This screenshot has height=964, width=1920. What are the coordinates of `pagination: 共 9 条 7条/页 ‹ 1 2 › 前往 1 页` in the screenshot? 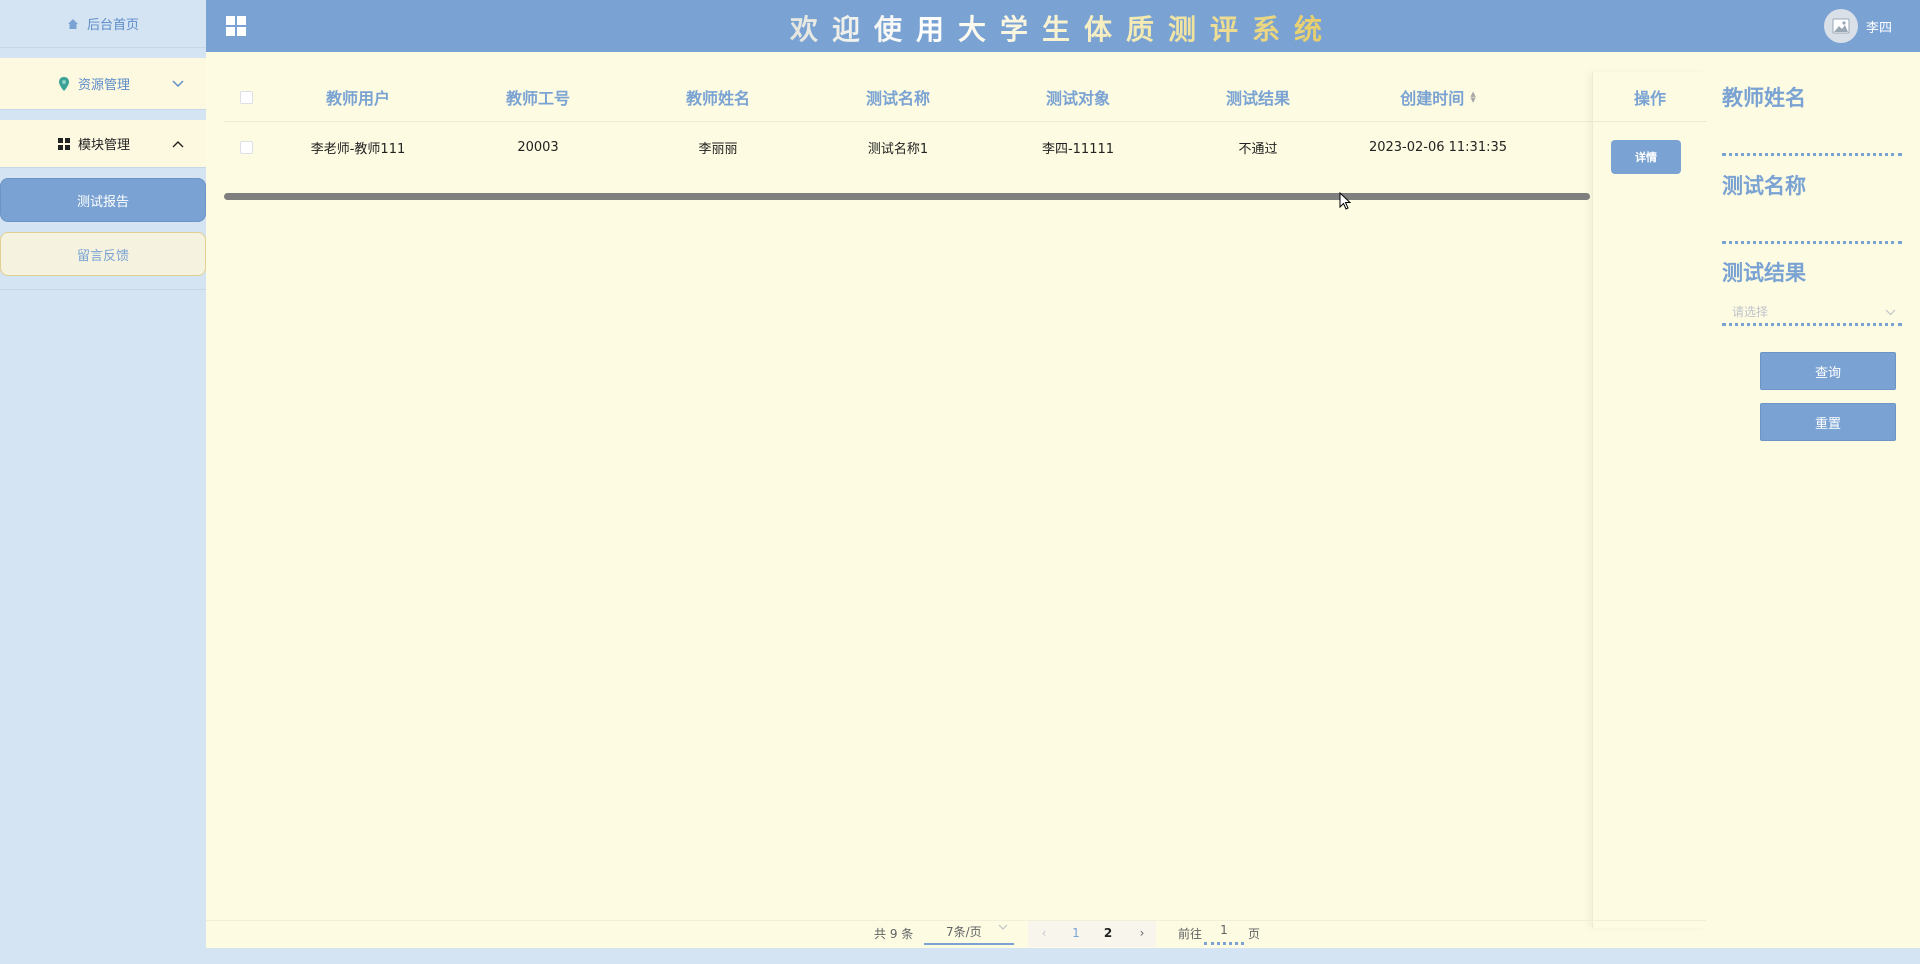 It's located at (956, 933).